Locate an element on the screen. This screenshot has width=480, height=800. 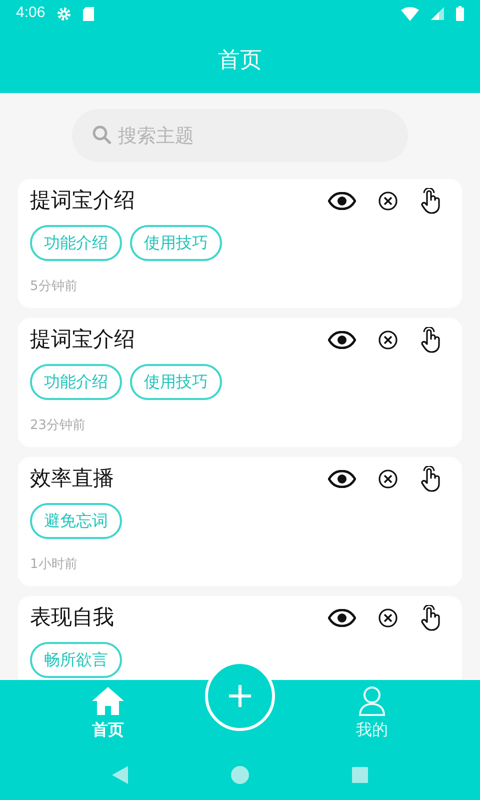
search-field: 搜索主题 is located at coordinates (240, 135).